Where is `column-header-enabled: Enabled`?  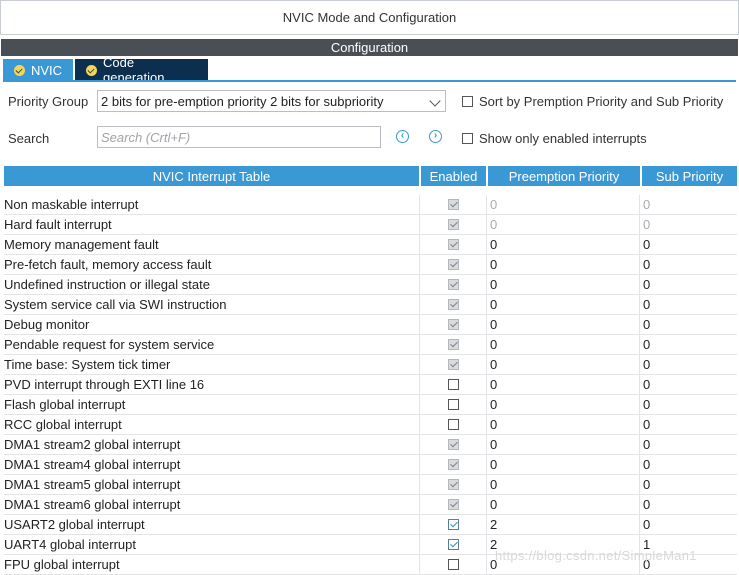 column-header-enabled: Enabled is located at coordinates (454, 176).